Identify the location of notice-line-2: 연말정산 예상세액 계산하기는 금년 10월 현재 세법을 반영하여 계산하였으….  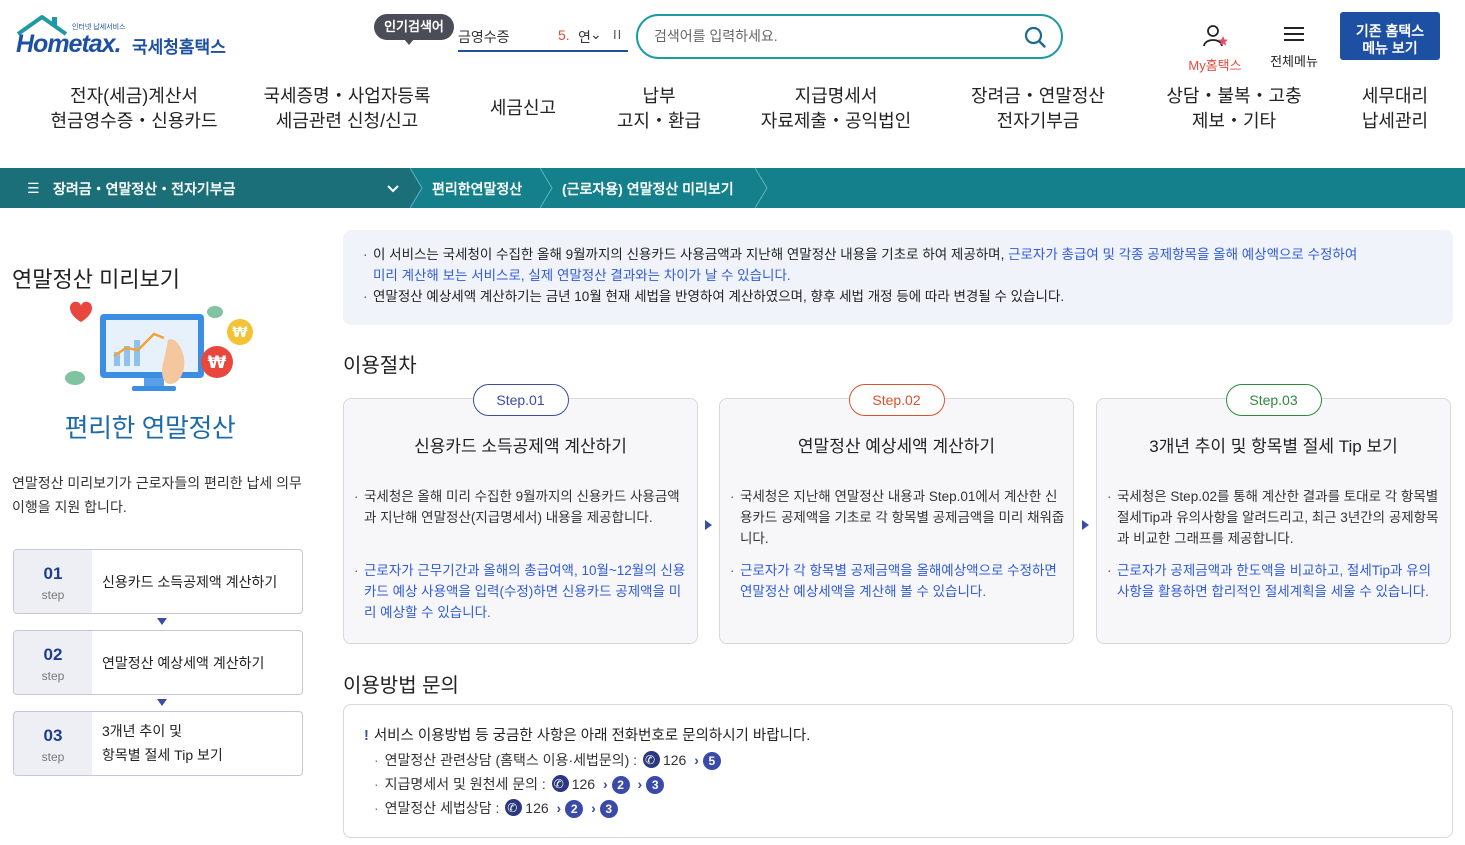
(898, 296).